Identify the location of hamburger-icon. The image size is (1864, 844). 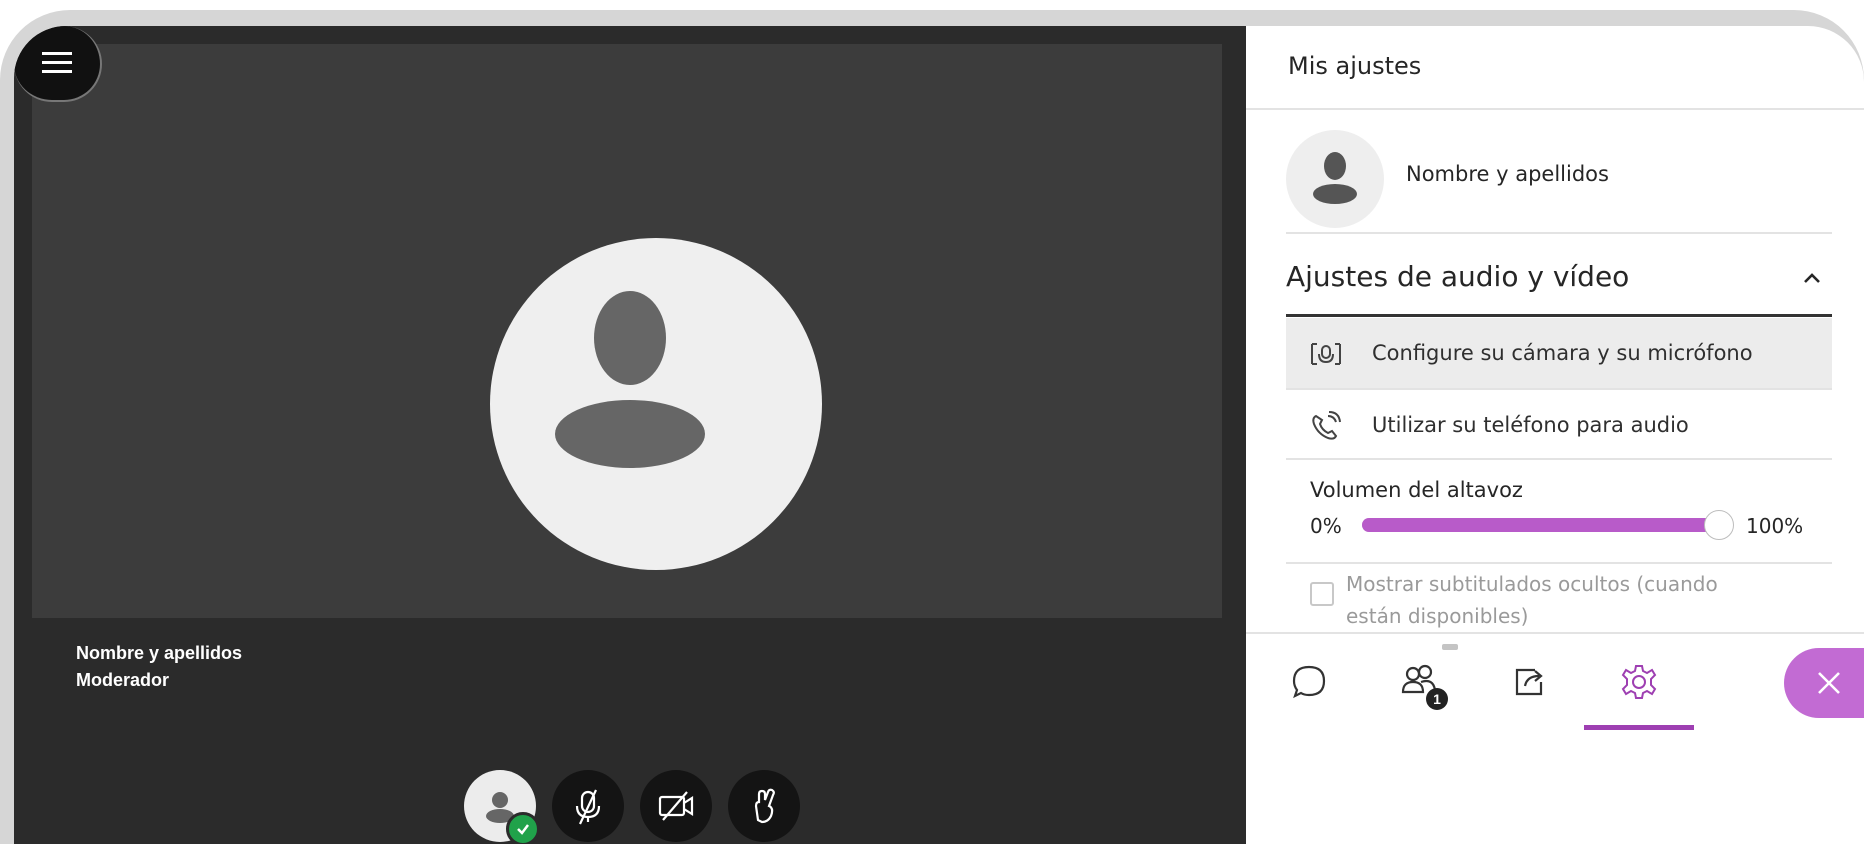
(57, 62).